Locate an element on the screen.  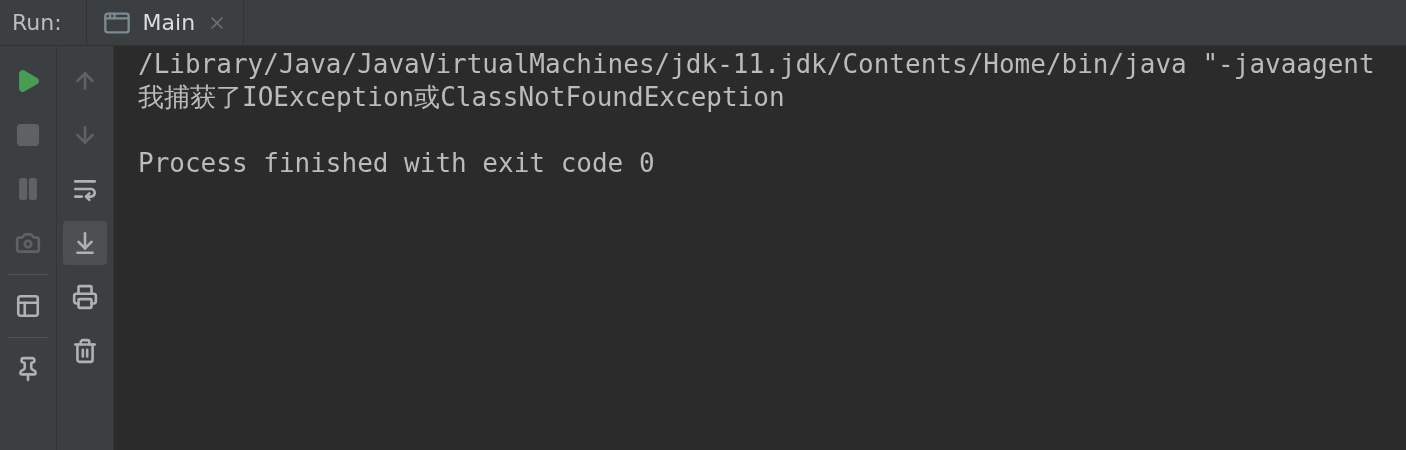
trash-icon is located at coordinates (85, 351).